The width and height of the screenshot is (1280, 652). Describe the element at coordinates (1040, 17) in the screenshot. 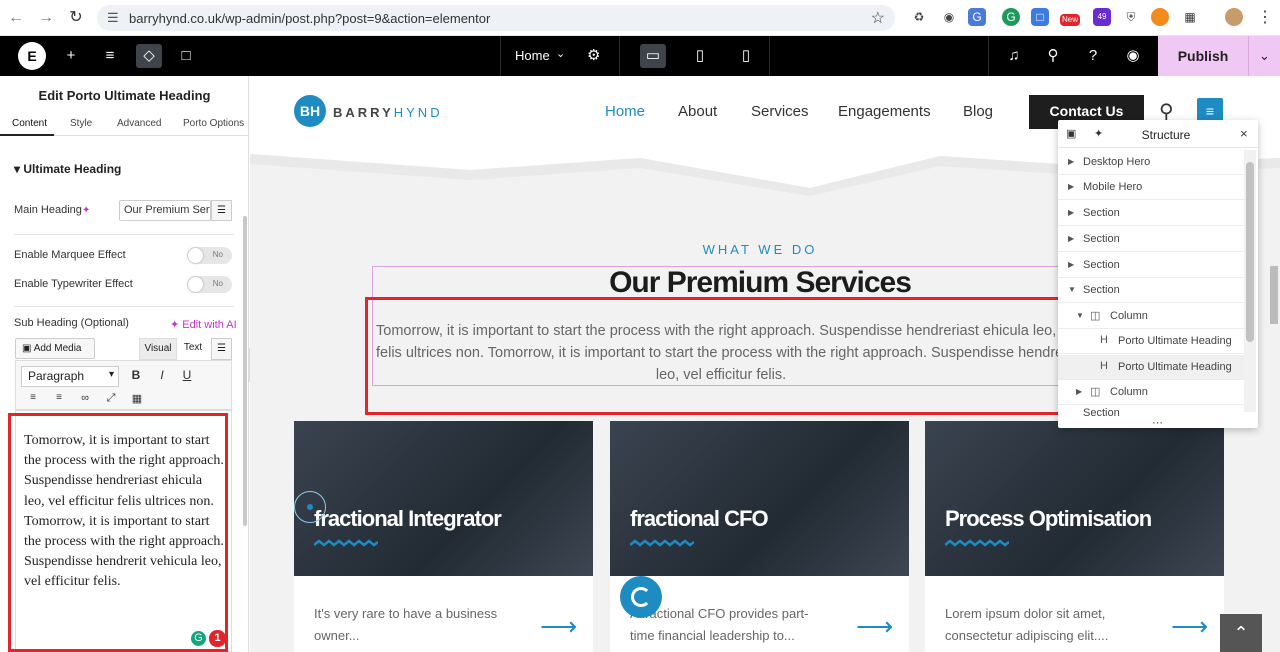

I see `docs-extension-icon: □` at that location.